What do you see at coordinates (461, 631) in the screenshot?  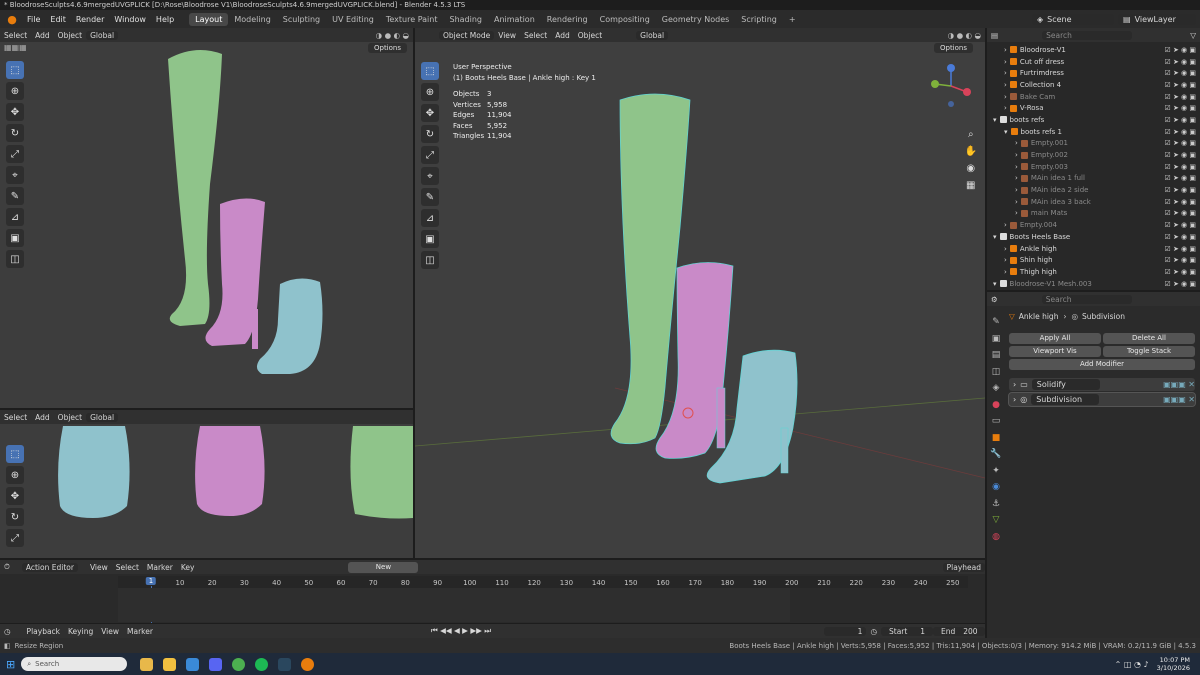 I see `transport-controls-icon: ⏮ ◀◀ ◀ ▶ ▶▶ ⏭` at bounding box center [461, 631].